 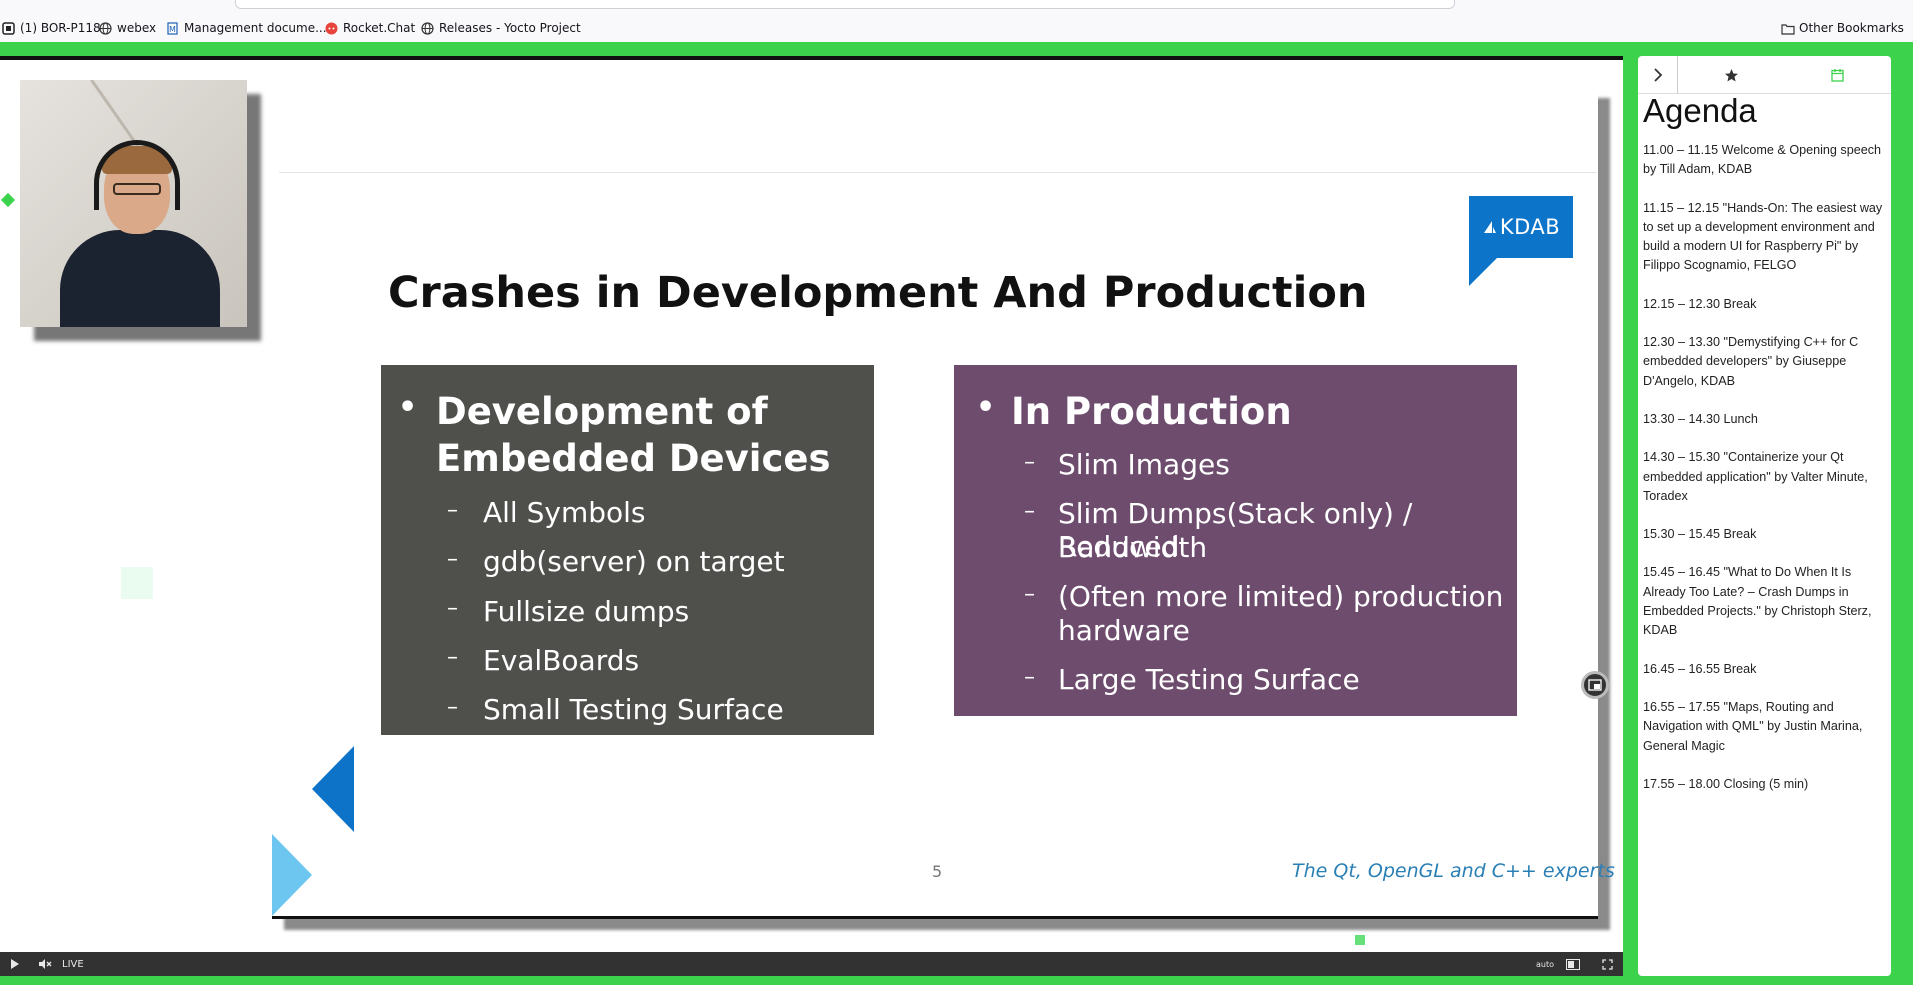 I want to click on bookmark-yocto-releases: Releases - Yocto Project, so click(x=501, y=28).